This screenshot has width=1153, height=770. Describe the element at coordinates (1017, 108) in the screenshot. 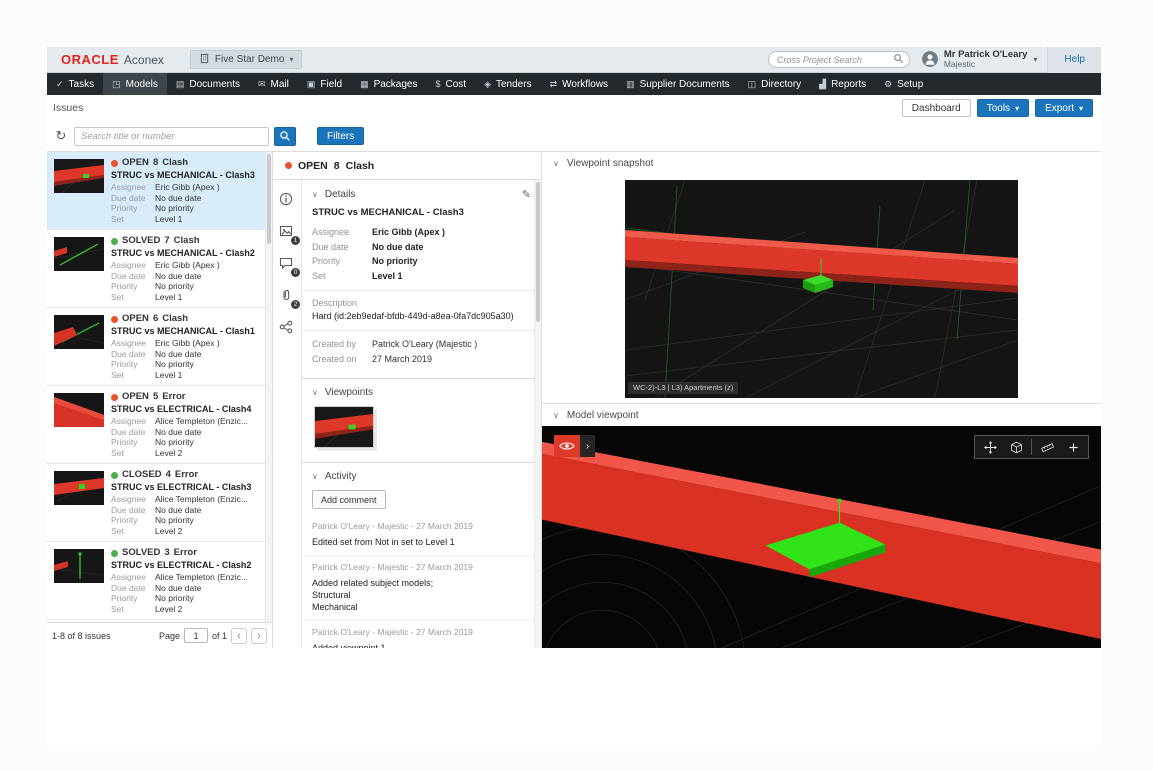

I see `chevron-down-icon: ▾` at that location.